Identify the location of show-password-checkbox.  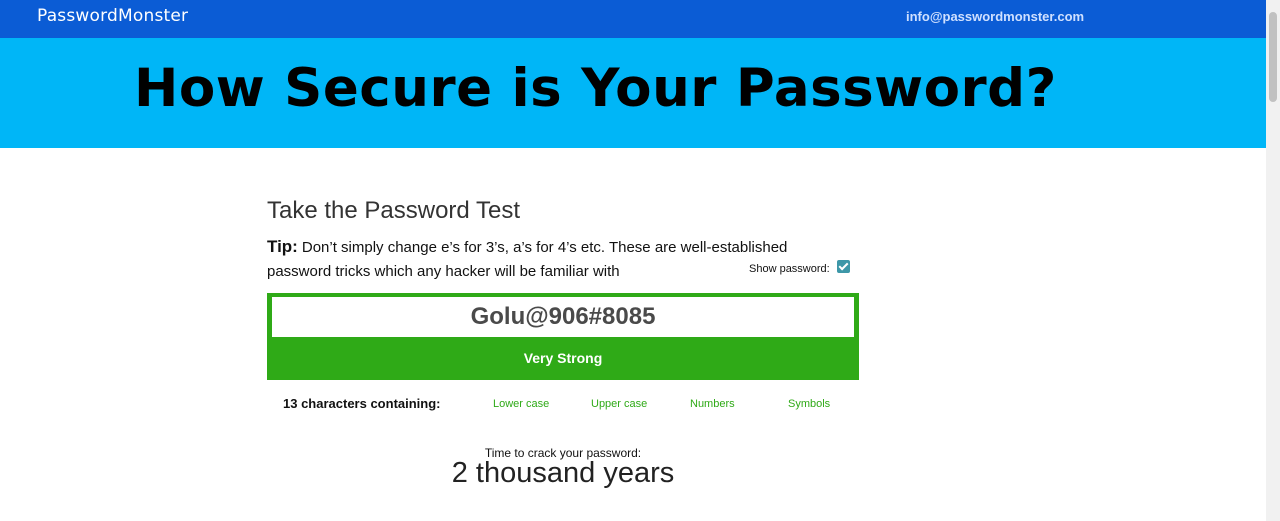
(843, 266).